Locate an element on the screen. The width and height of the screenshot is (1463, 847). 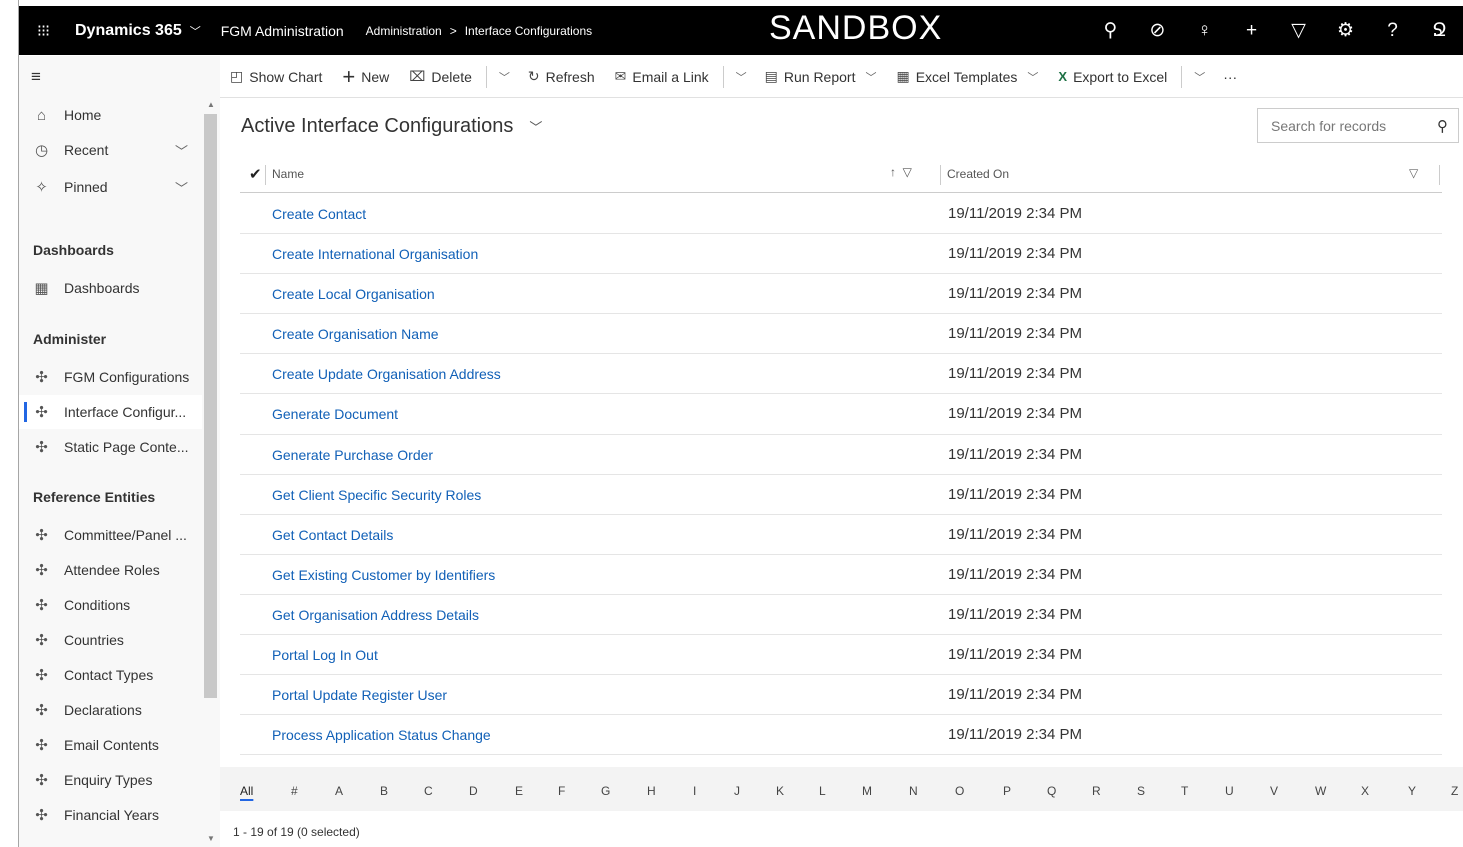
sidebar-item-email-contents: ✣ Email Contents is located at coordinates (110, 745).